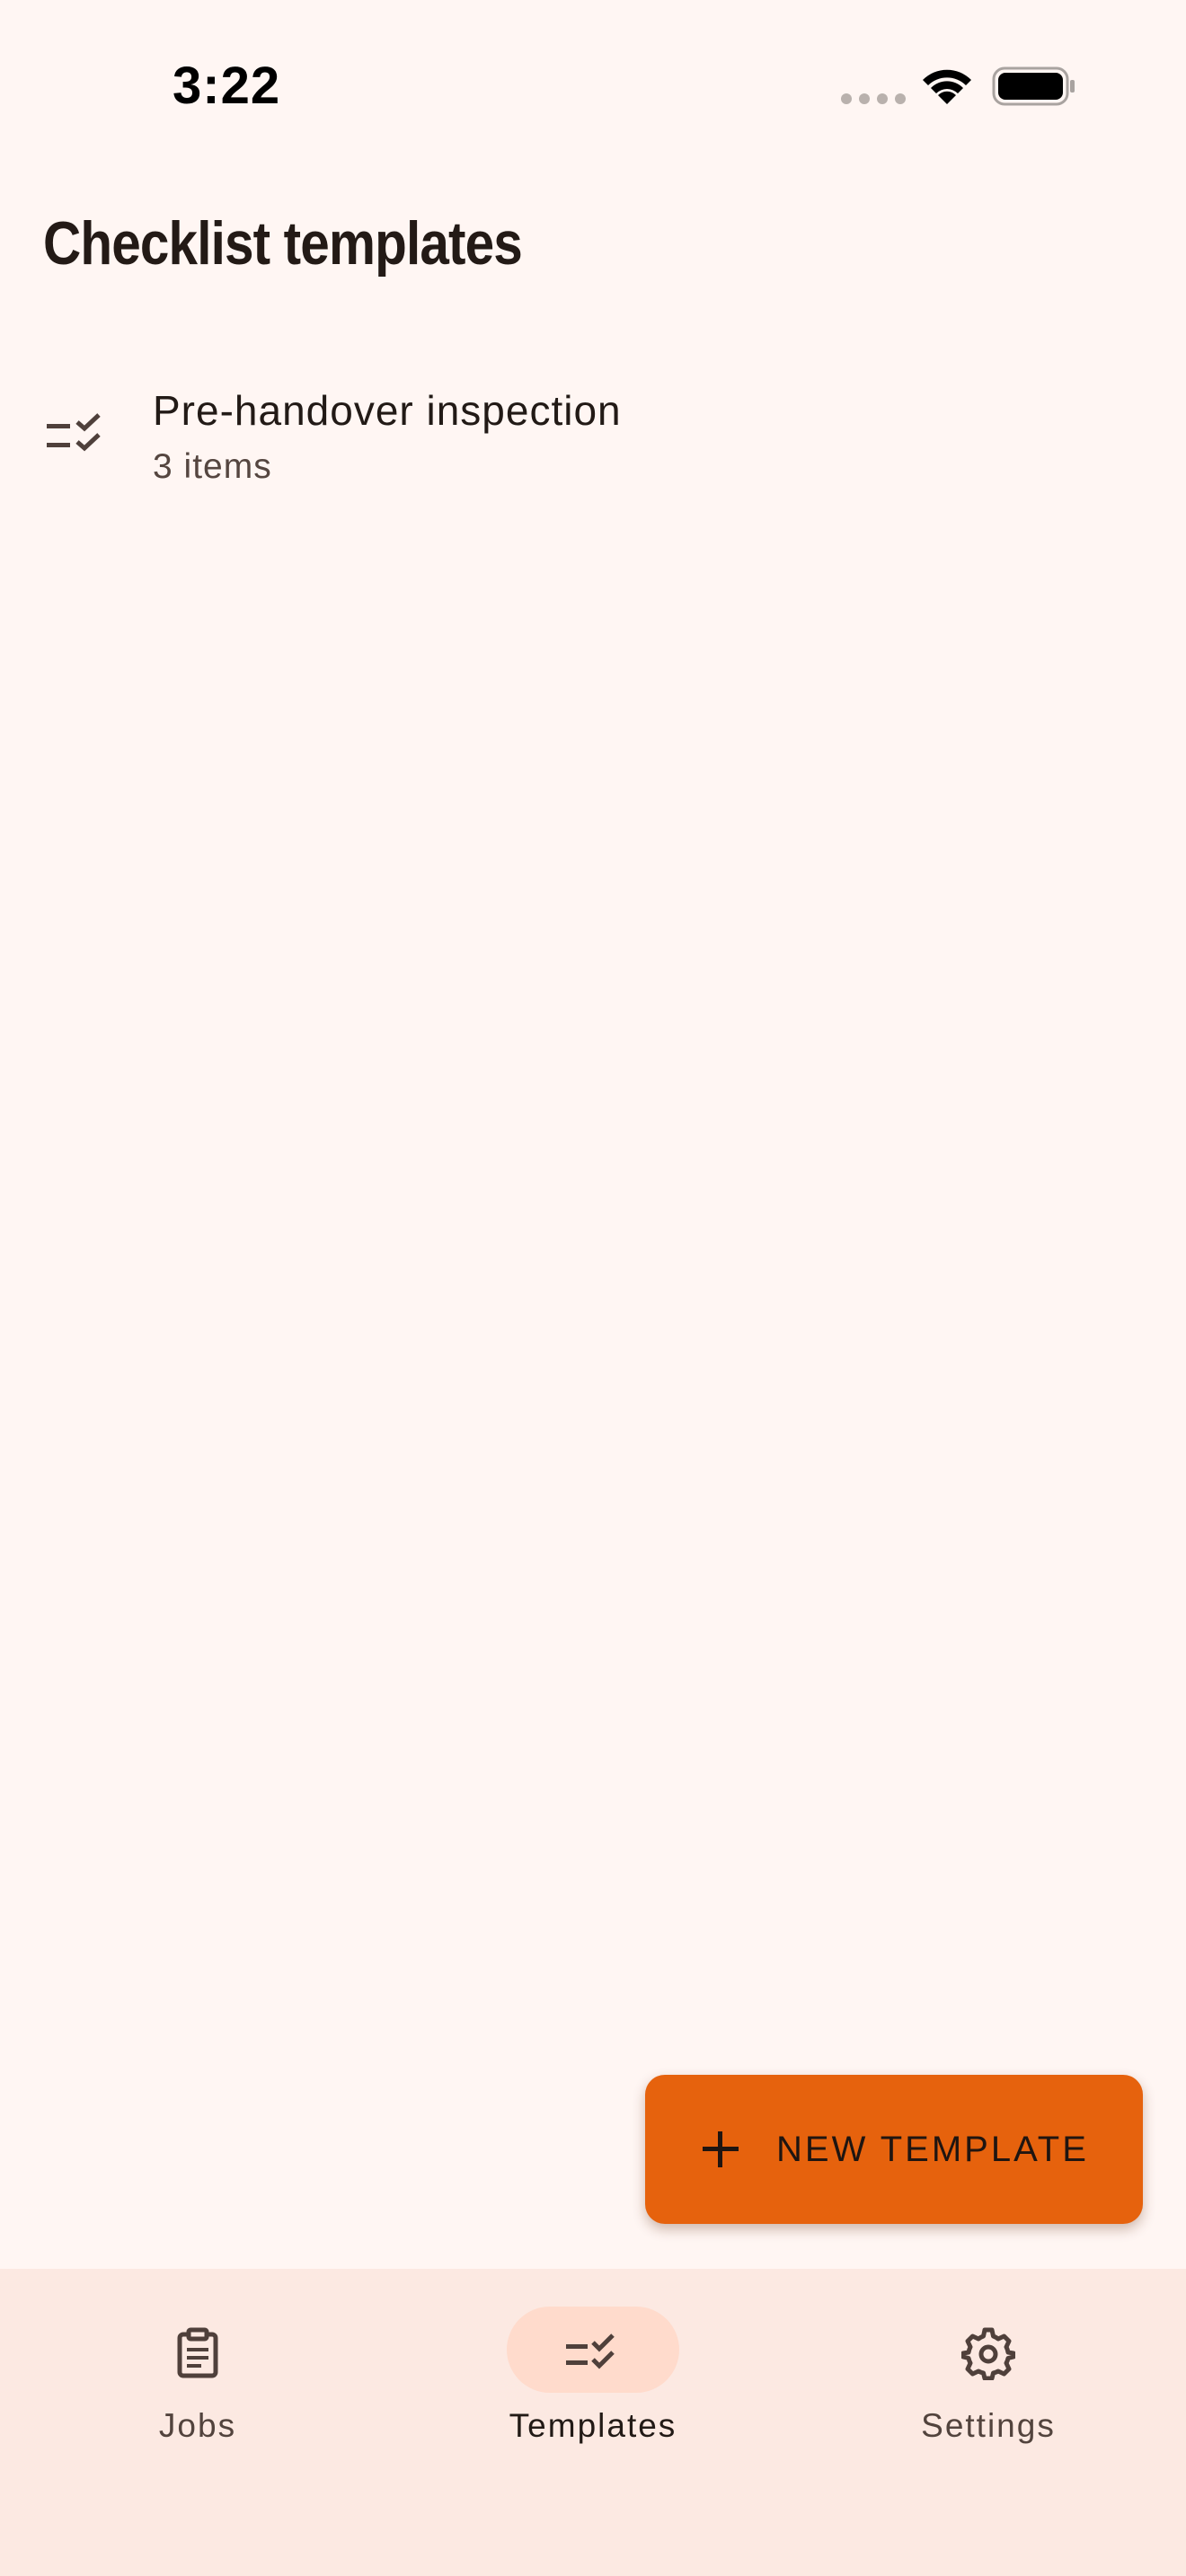 Image resolution: width=1186 pixels, height=2576 pixels. I want to click on bottom-nav: Jobs Templates Settings, so click(593, 2422).